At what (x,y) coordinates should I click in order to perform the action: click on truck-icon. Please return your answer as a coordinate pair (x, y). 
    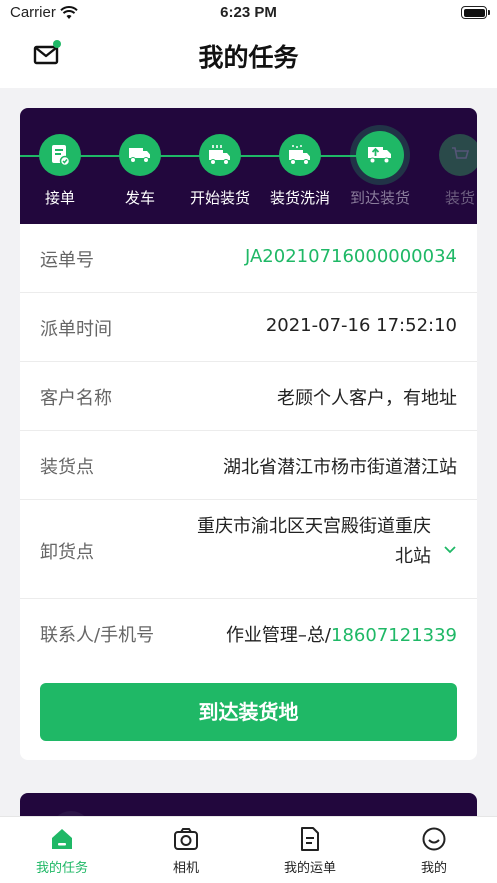
    Looking at the image, I should click on (139, 155).